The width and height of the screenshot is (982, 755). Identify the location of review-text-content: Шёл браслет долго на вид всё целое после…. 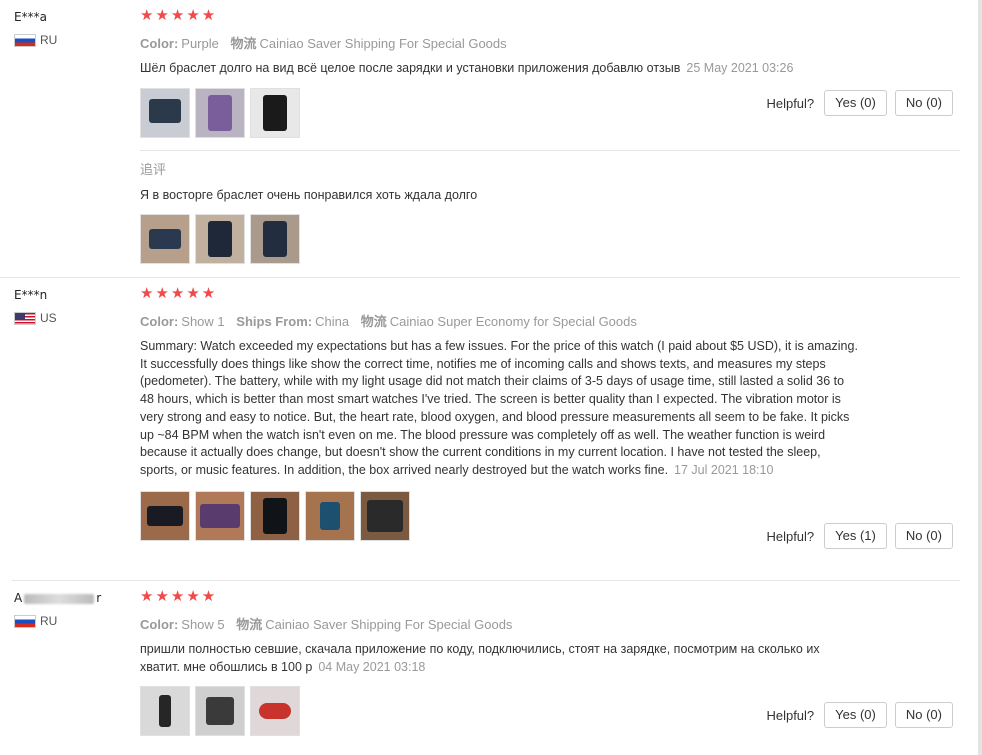
(410, 68).